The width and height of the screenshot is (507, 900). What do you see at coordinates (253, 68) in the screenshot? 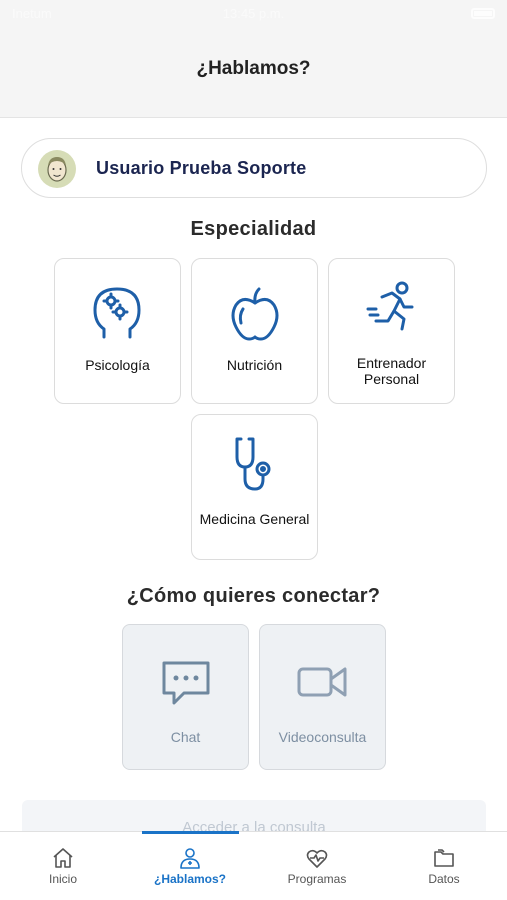
I see `page-title: ¿Hablamos?` at bounding box center [253, 68].